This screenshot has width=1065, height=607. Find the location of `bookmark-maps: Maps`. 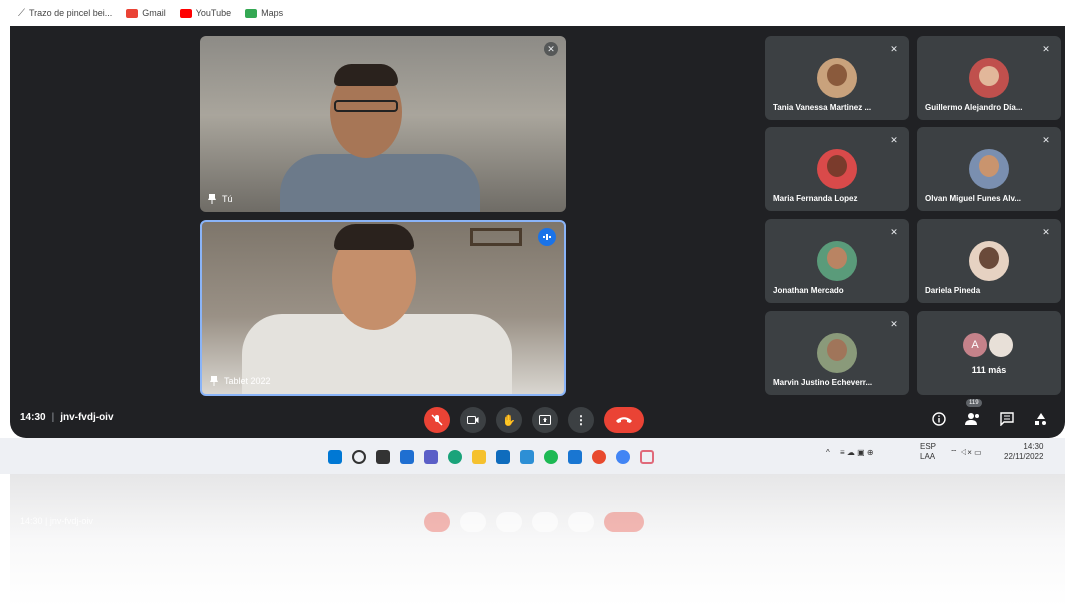

bookmark-maps: Maps is located at coordinates (264, 13).